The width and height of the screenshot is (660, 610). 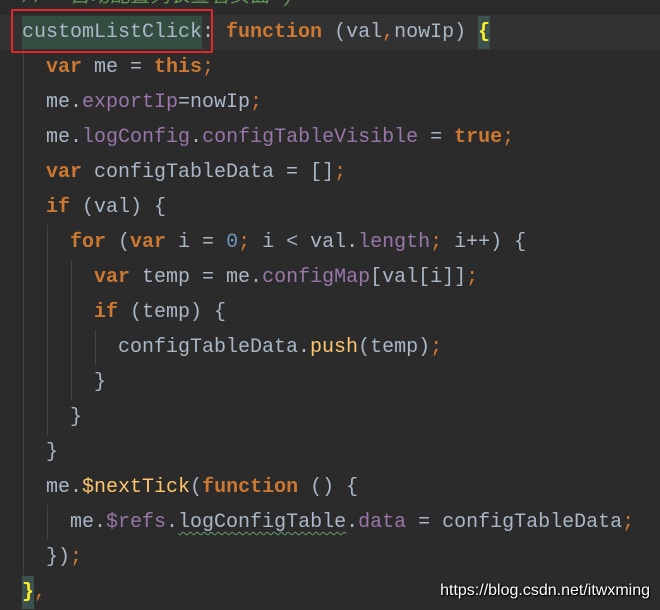 I want to click on number-literal: 0, so click(x=232, y=242).